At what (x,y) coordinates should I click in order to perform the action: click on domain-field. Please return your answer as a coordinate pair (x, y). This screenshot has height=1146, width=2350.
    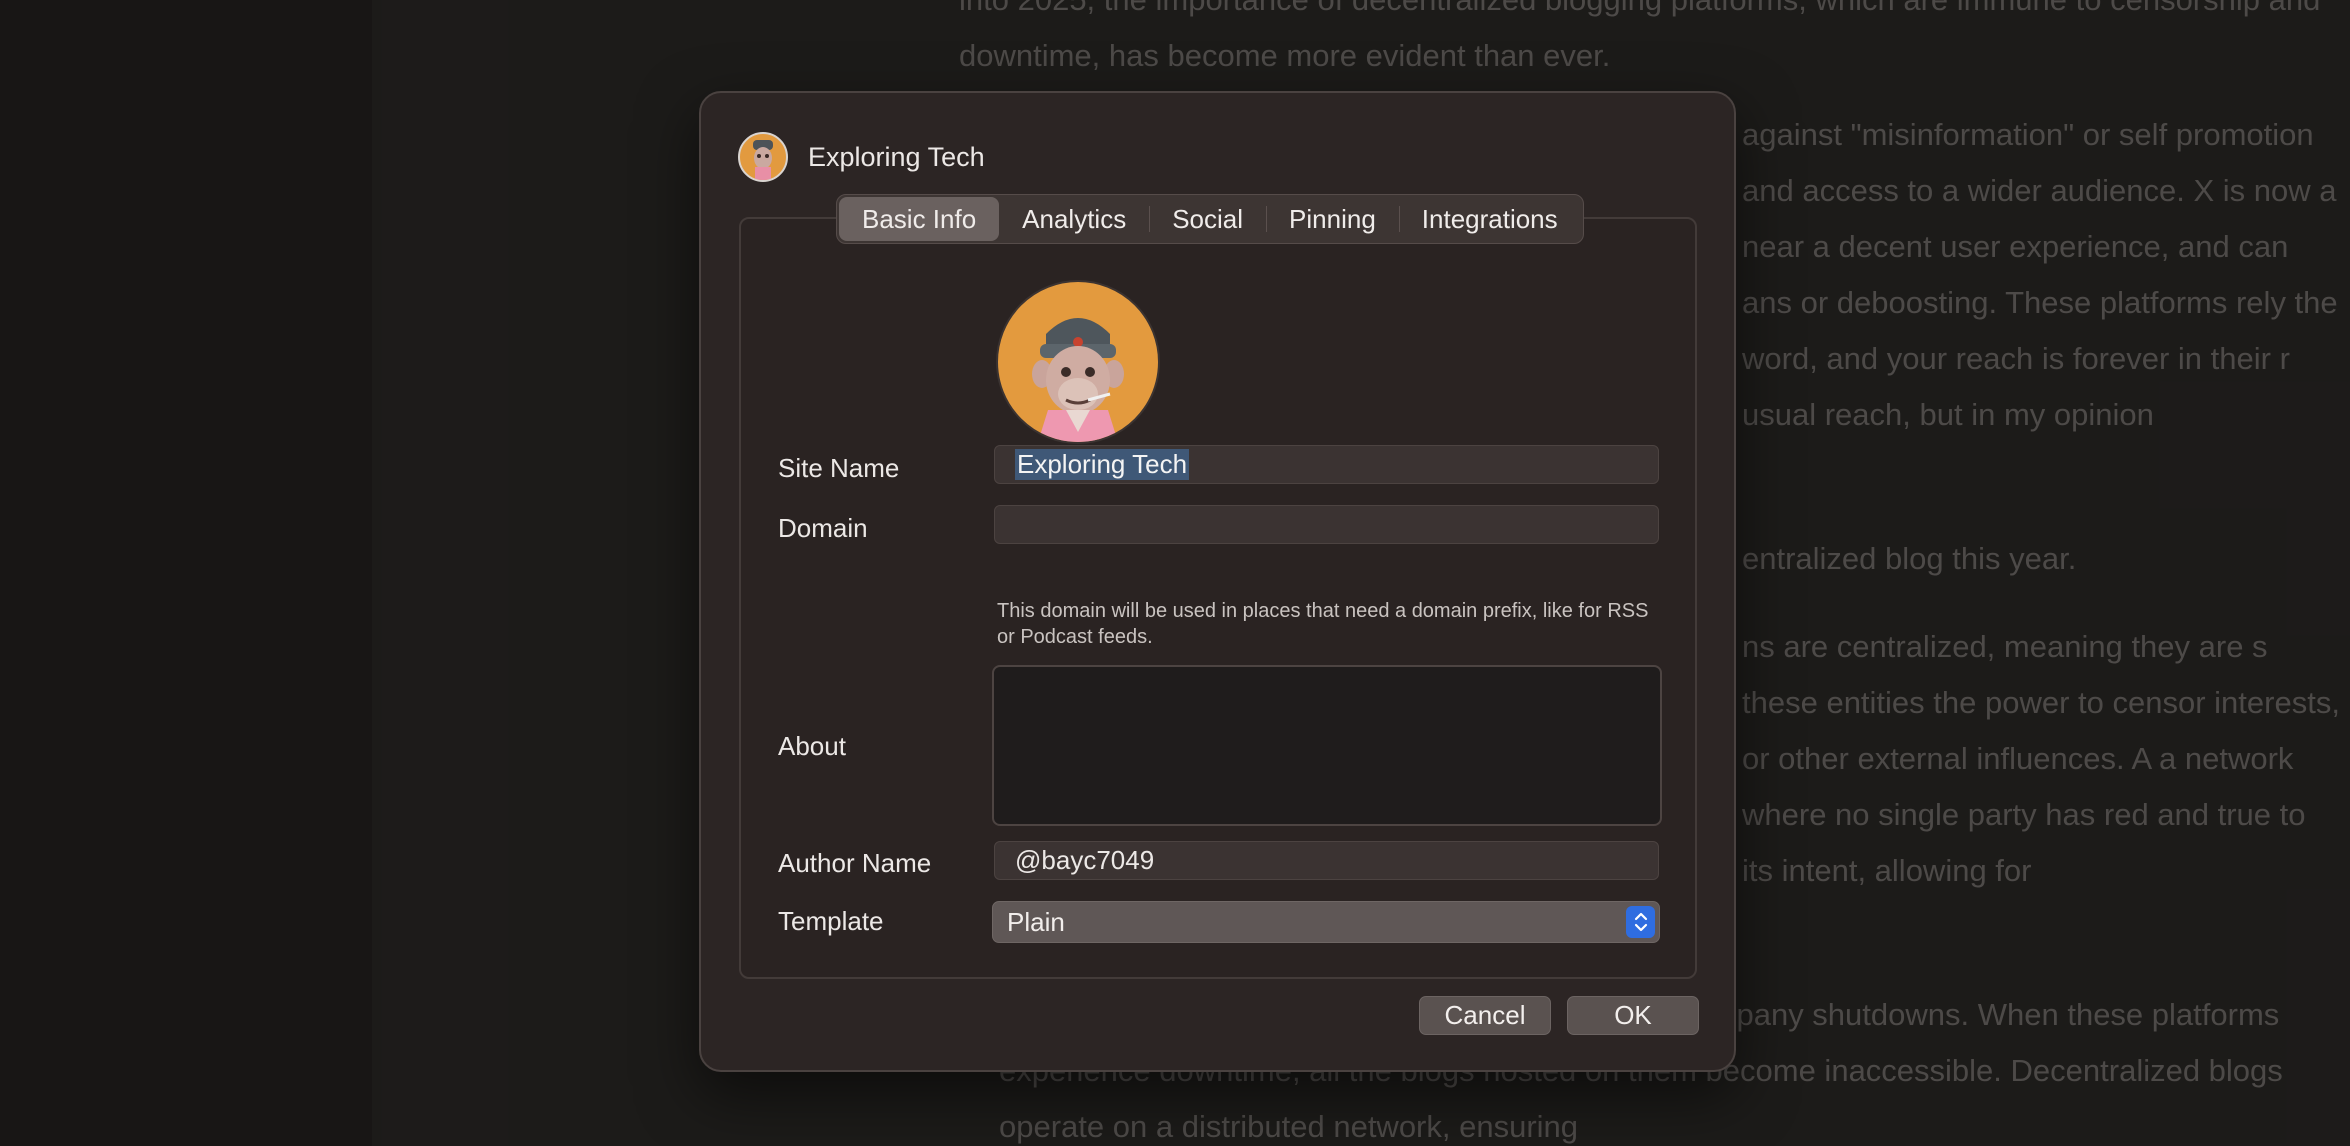
    Looking at the image, I should click on (1326, 524).